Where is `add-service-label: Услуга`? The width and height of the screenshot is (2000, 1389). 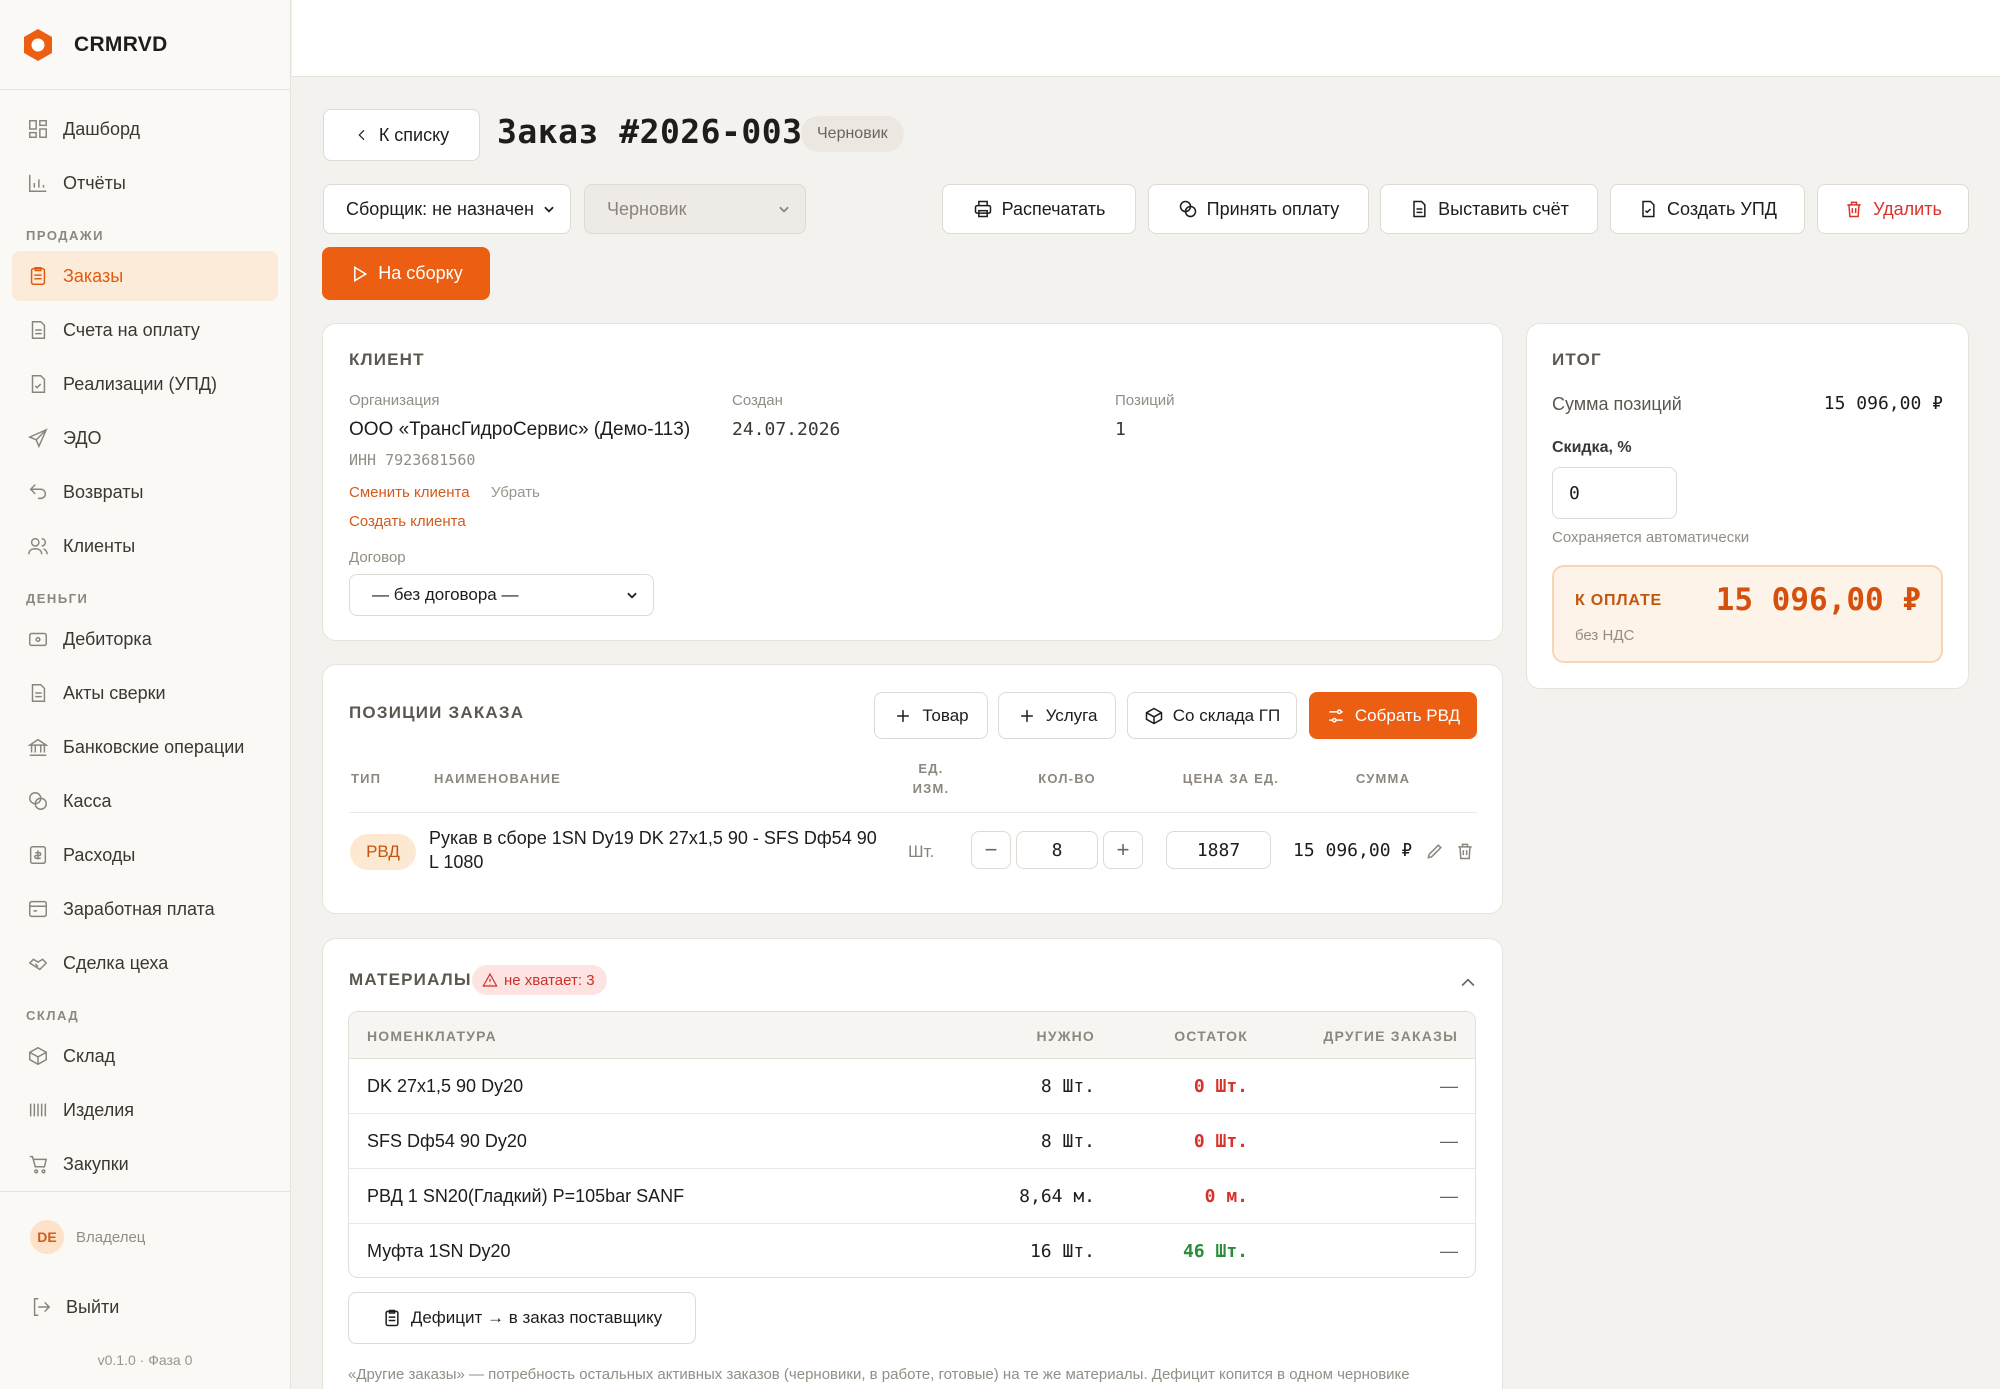 add-service-label: Услуга is located at coordinates (1071, 715).